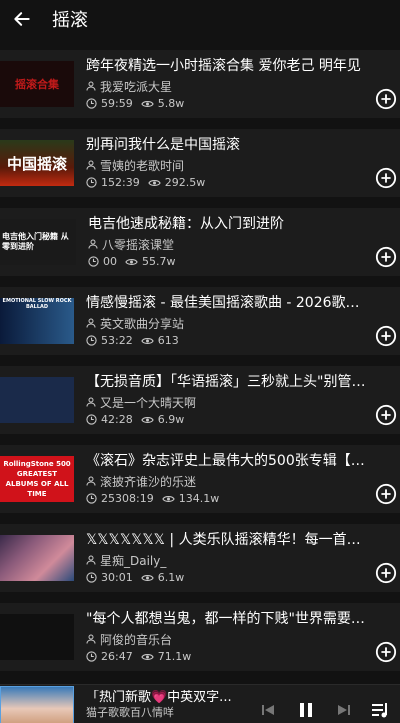 This screenshot has height=723, width=400. What do you see at coordinates (159, 261) in the screenshot?
I see `video-views: 55.7w` at bounding box center [159, 261].